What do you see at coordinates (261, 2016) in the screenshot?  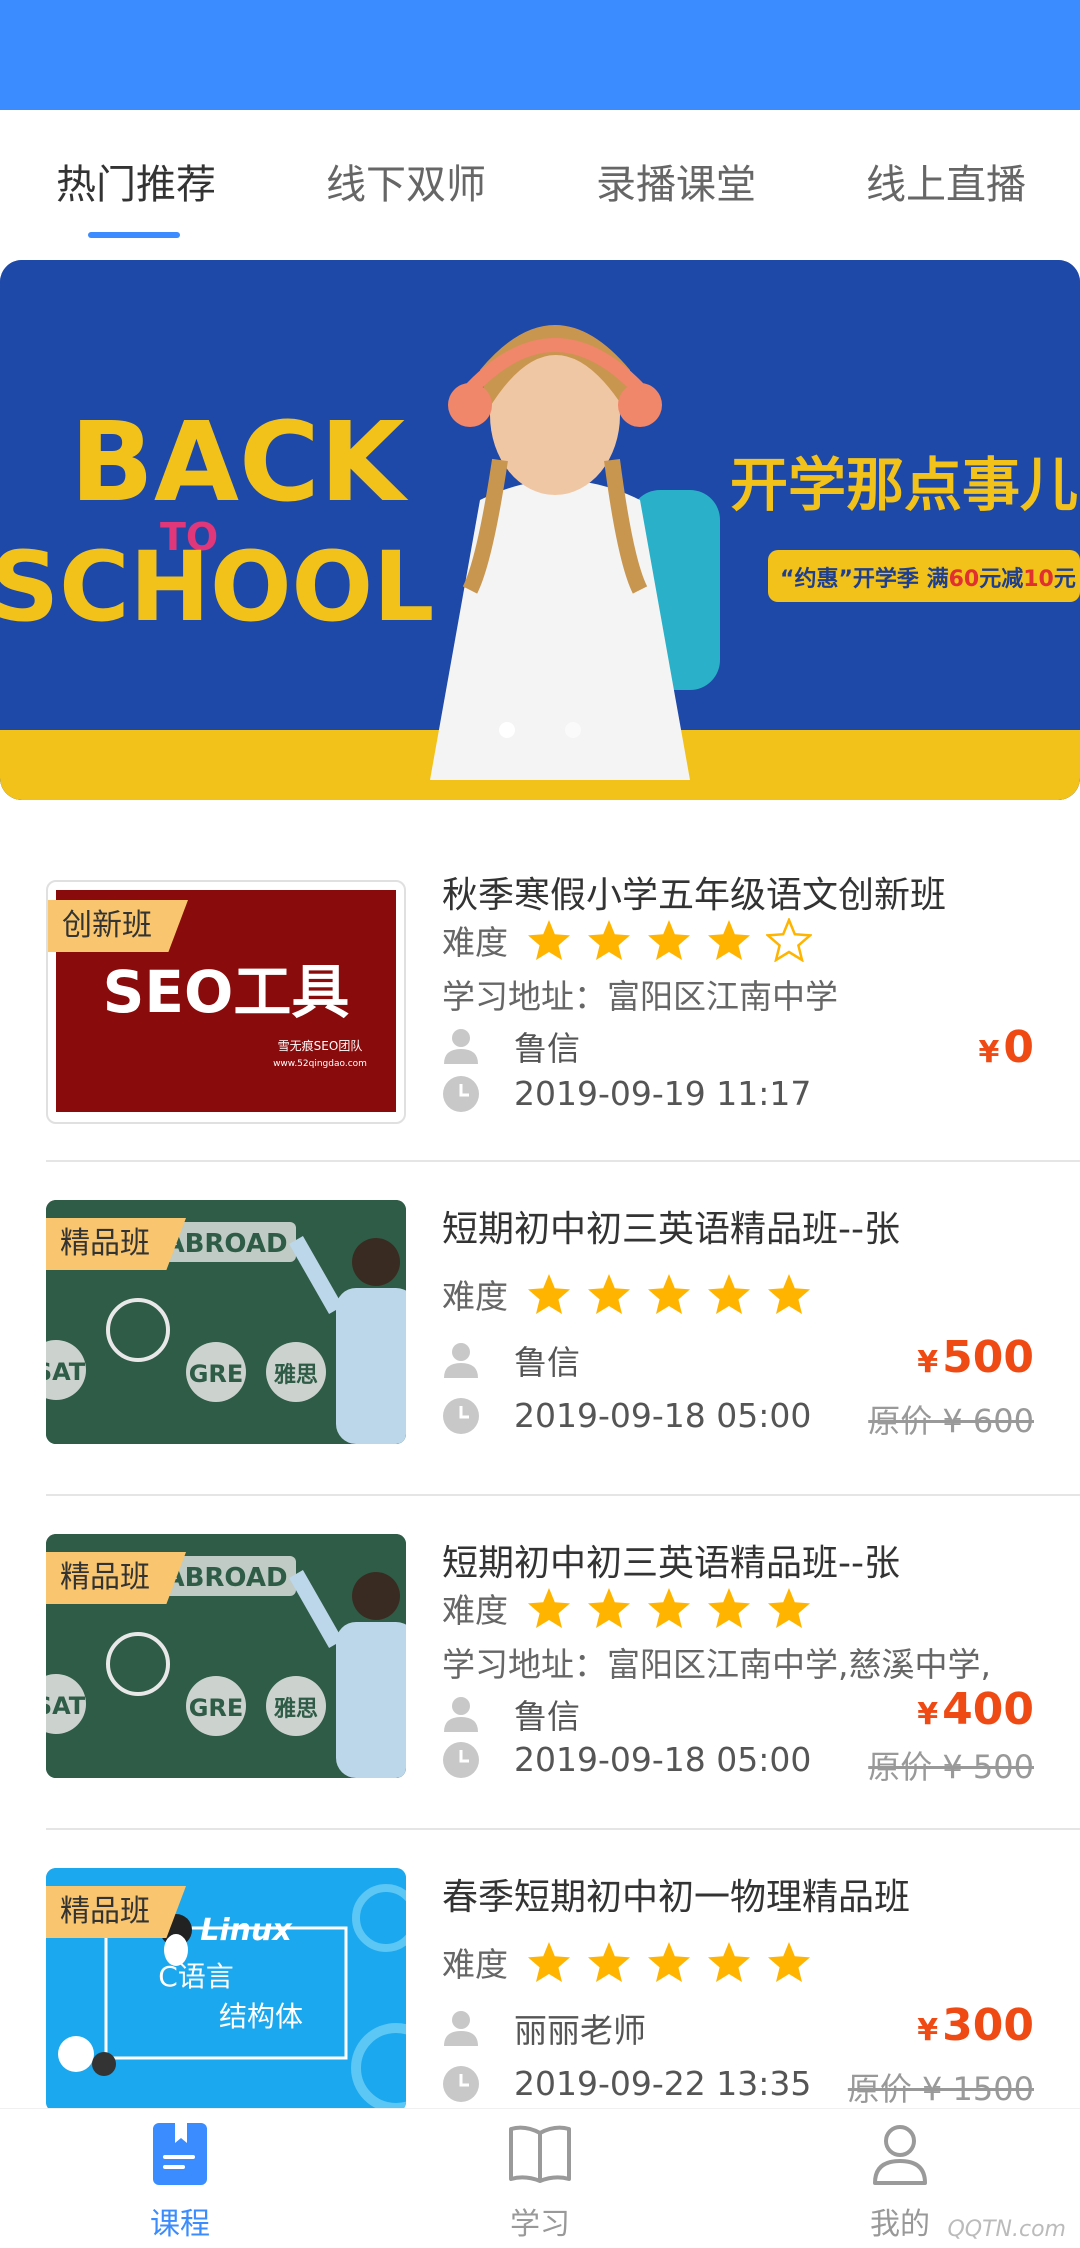 I see `svg-text: 结构体` at bounding box center [261, 2016].